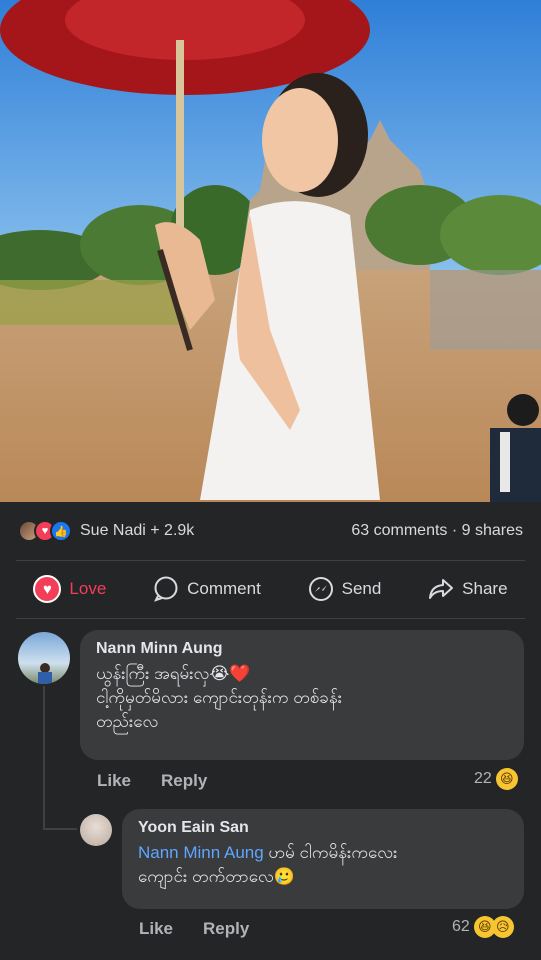  What do you see at coordinates (226, 929) in the screenshot?
I see `reply-reply-button: Reply` at bounding box center [226, 929].